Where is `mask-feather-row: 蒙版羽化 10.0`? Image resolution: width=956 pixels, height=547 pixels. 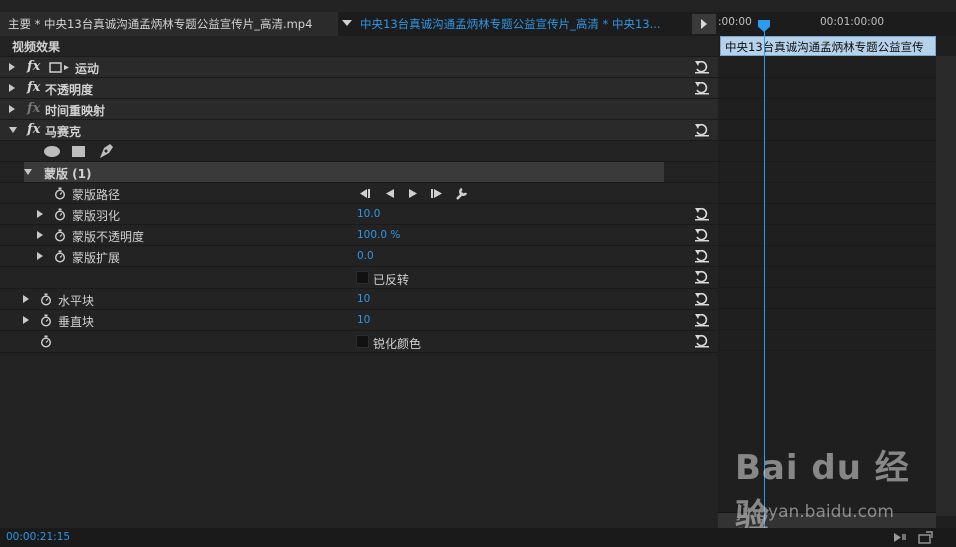
mask-feather-row: 蒙版羽化 10.0 is located at coordinates (359, 214).